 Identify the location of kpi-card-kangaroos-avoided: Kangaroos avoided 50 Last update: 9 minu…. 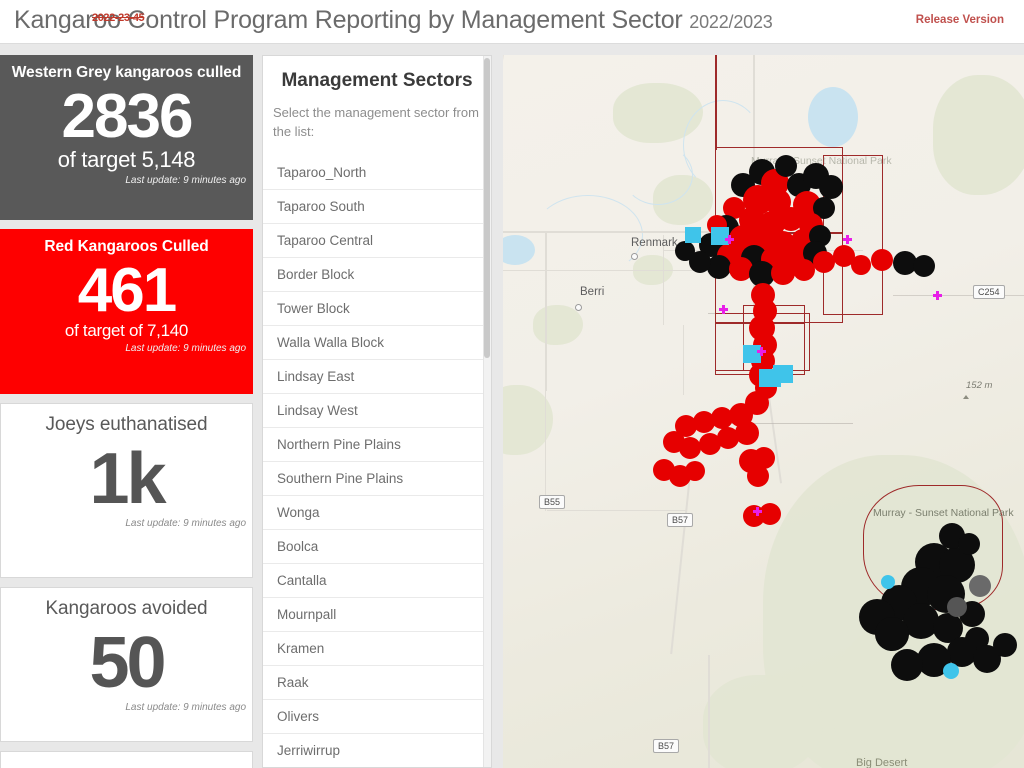
(126, 664).